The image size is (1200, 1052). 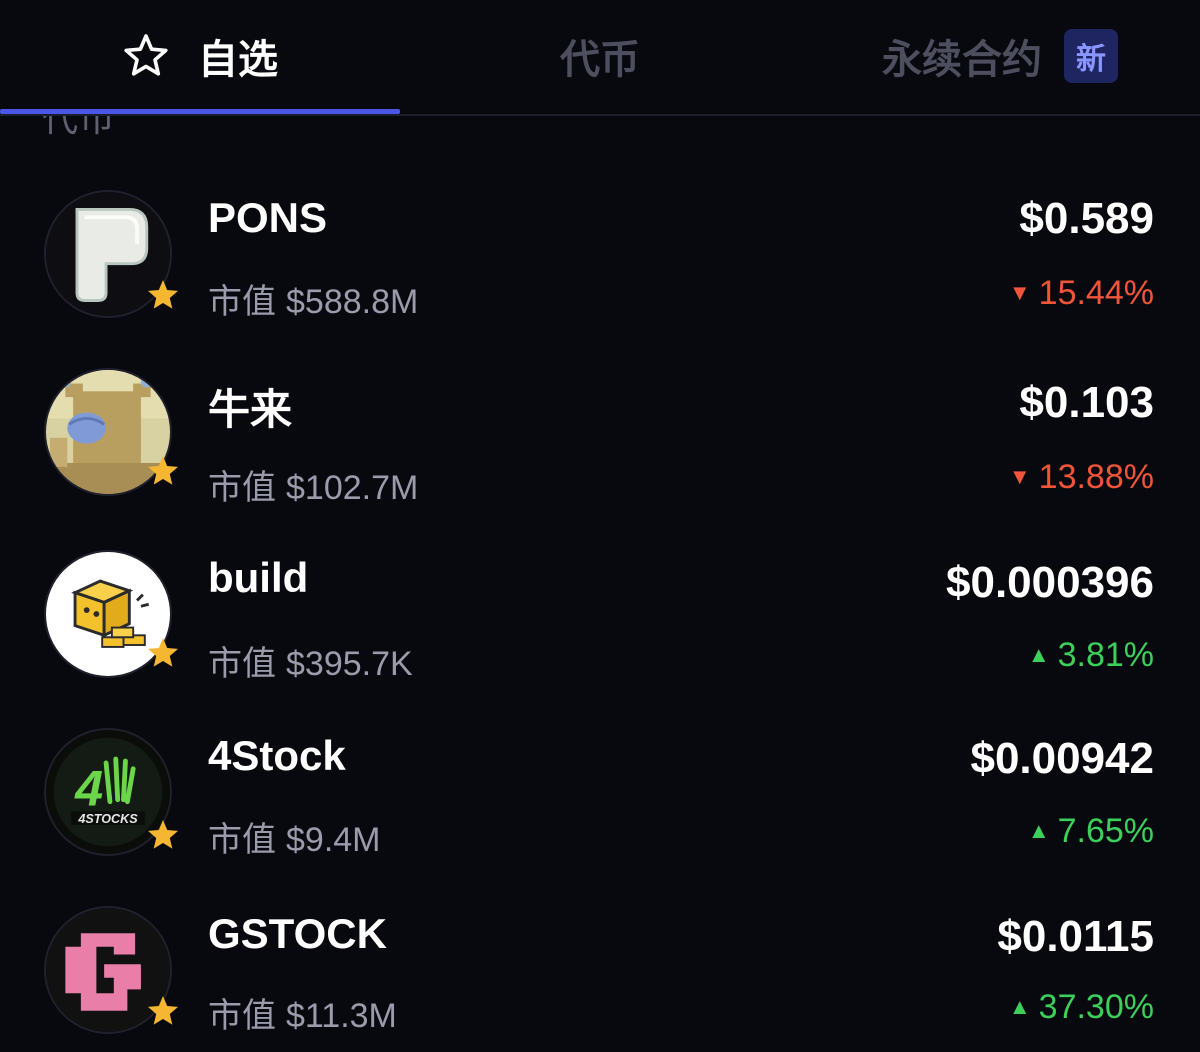 What do you see at coordinates (268, 217) in the screenshot?
I see `token-name: PONS` at bounding box center [268, 217].